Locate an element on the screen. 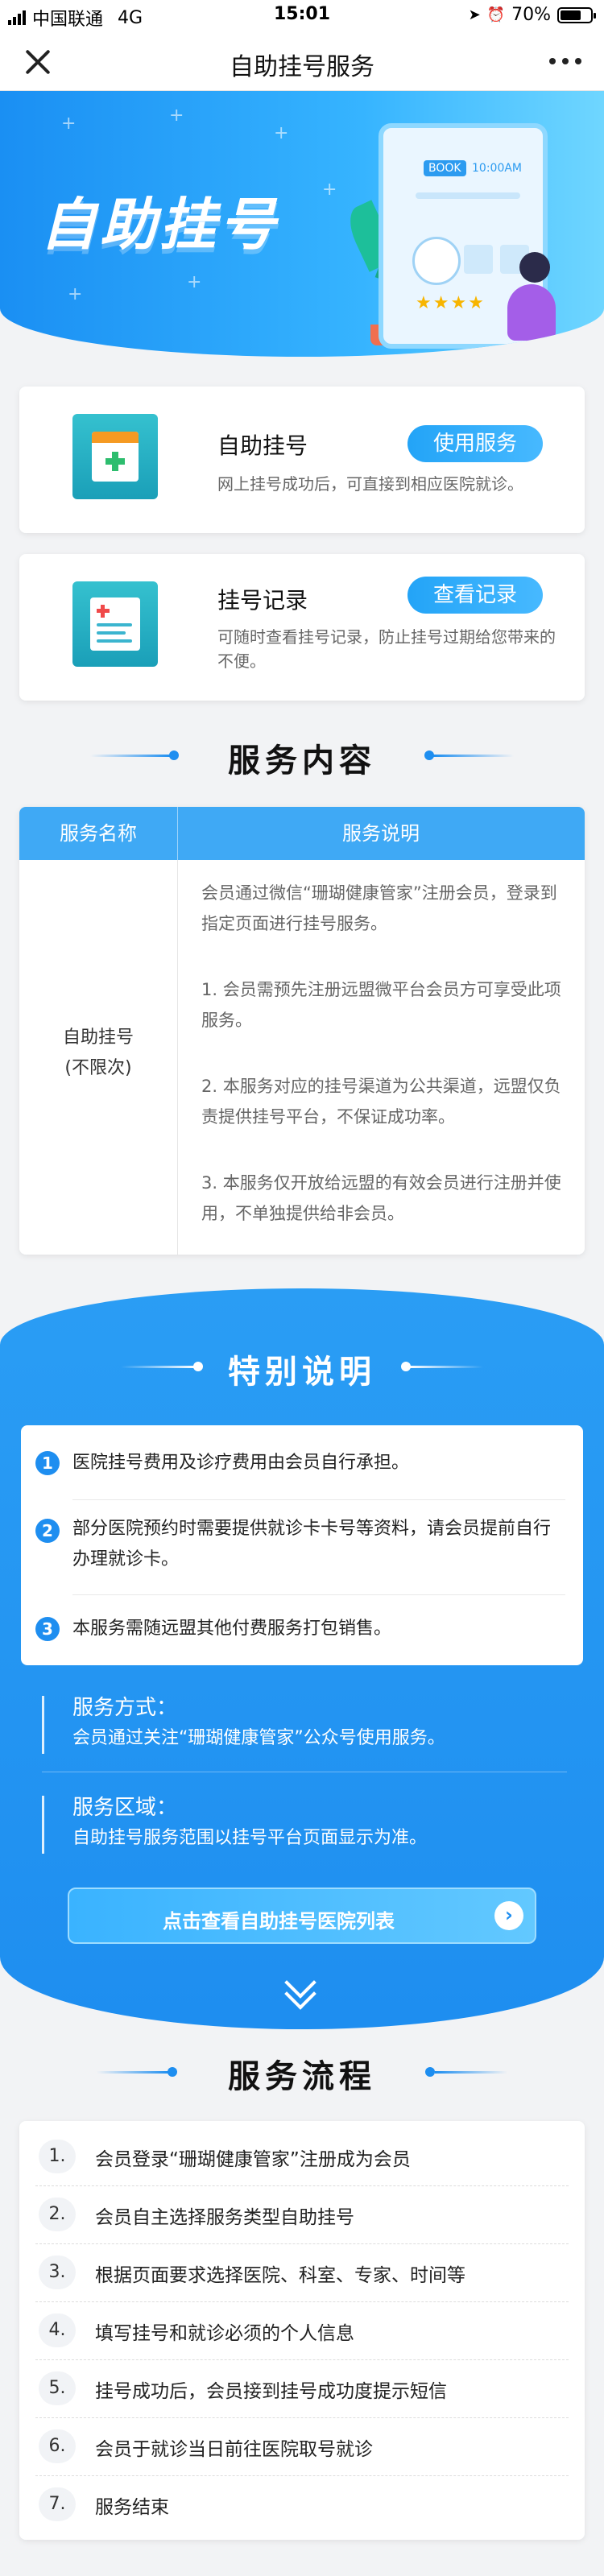  service-method: 服务方式： 会员通过关注“珊瑚健康管家”公众号使用服务。 is located at coordinates (307, 1725).